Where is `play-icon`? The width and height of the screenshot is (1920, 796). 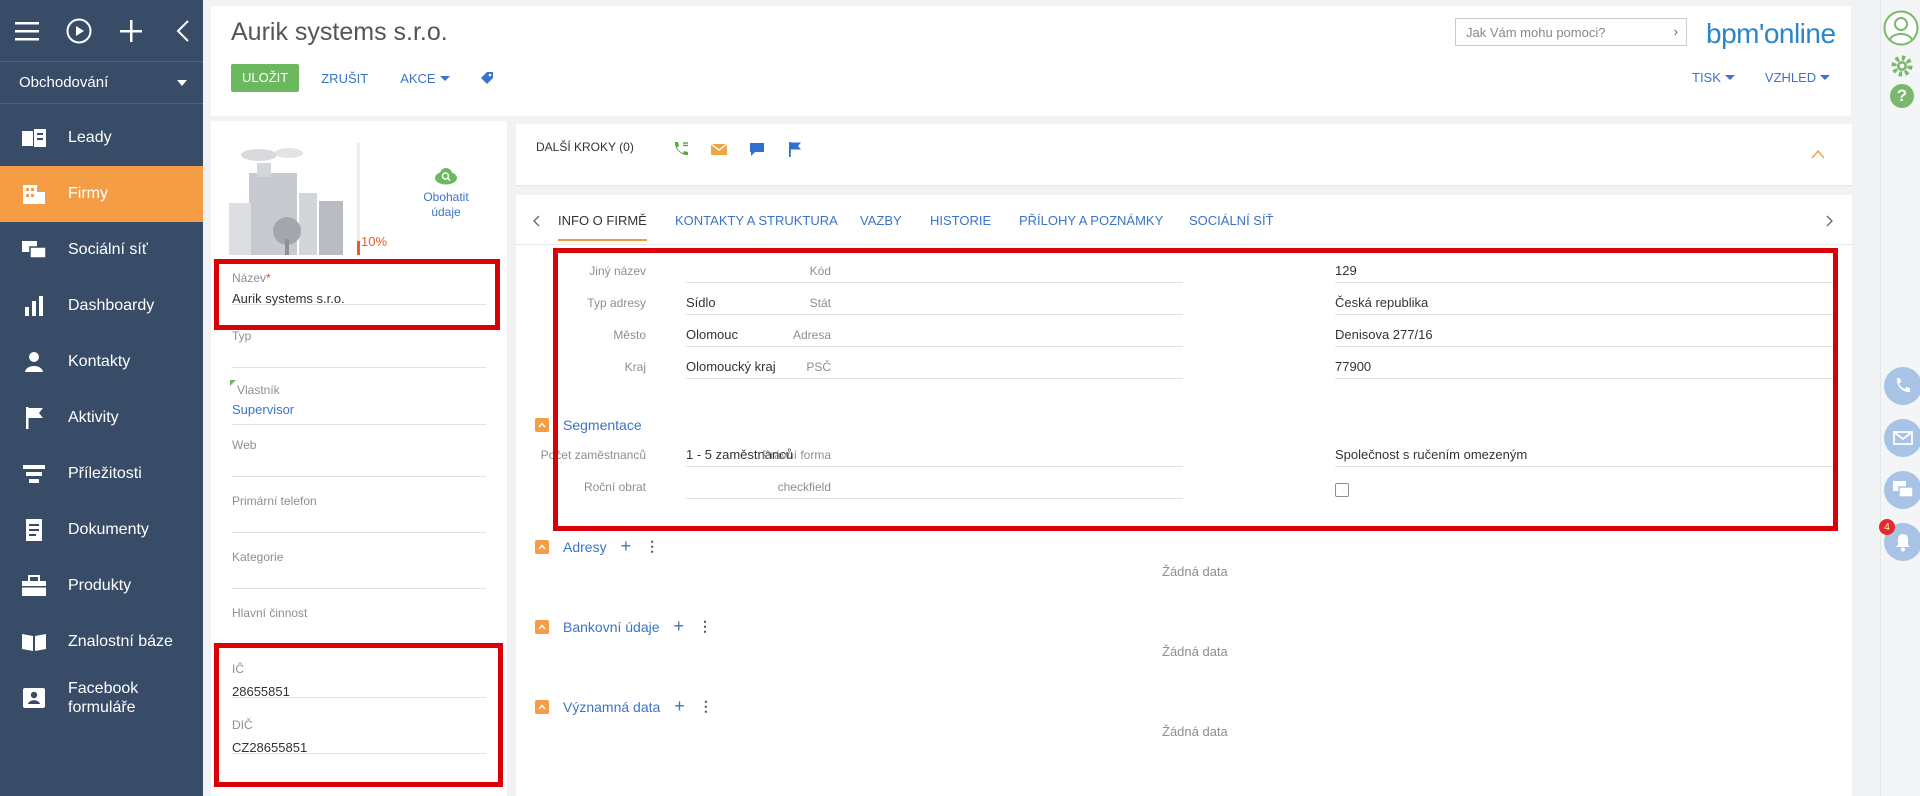
play-icon is located at coordinates (79, 31).